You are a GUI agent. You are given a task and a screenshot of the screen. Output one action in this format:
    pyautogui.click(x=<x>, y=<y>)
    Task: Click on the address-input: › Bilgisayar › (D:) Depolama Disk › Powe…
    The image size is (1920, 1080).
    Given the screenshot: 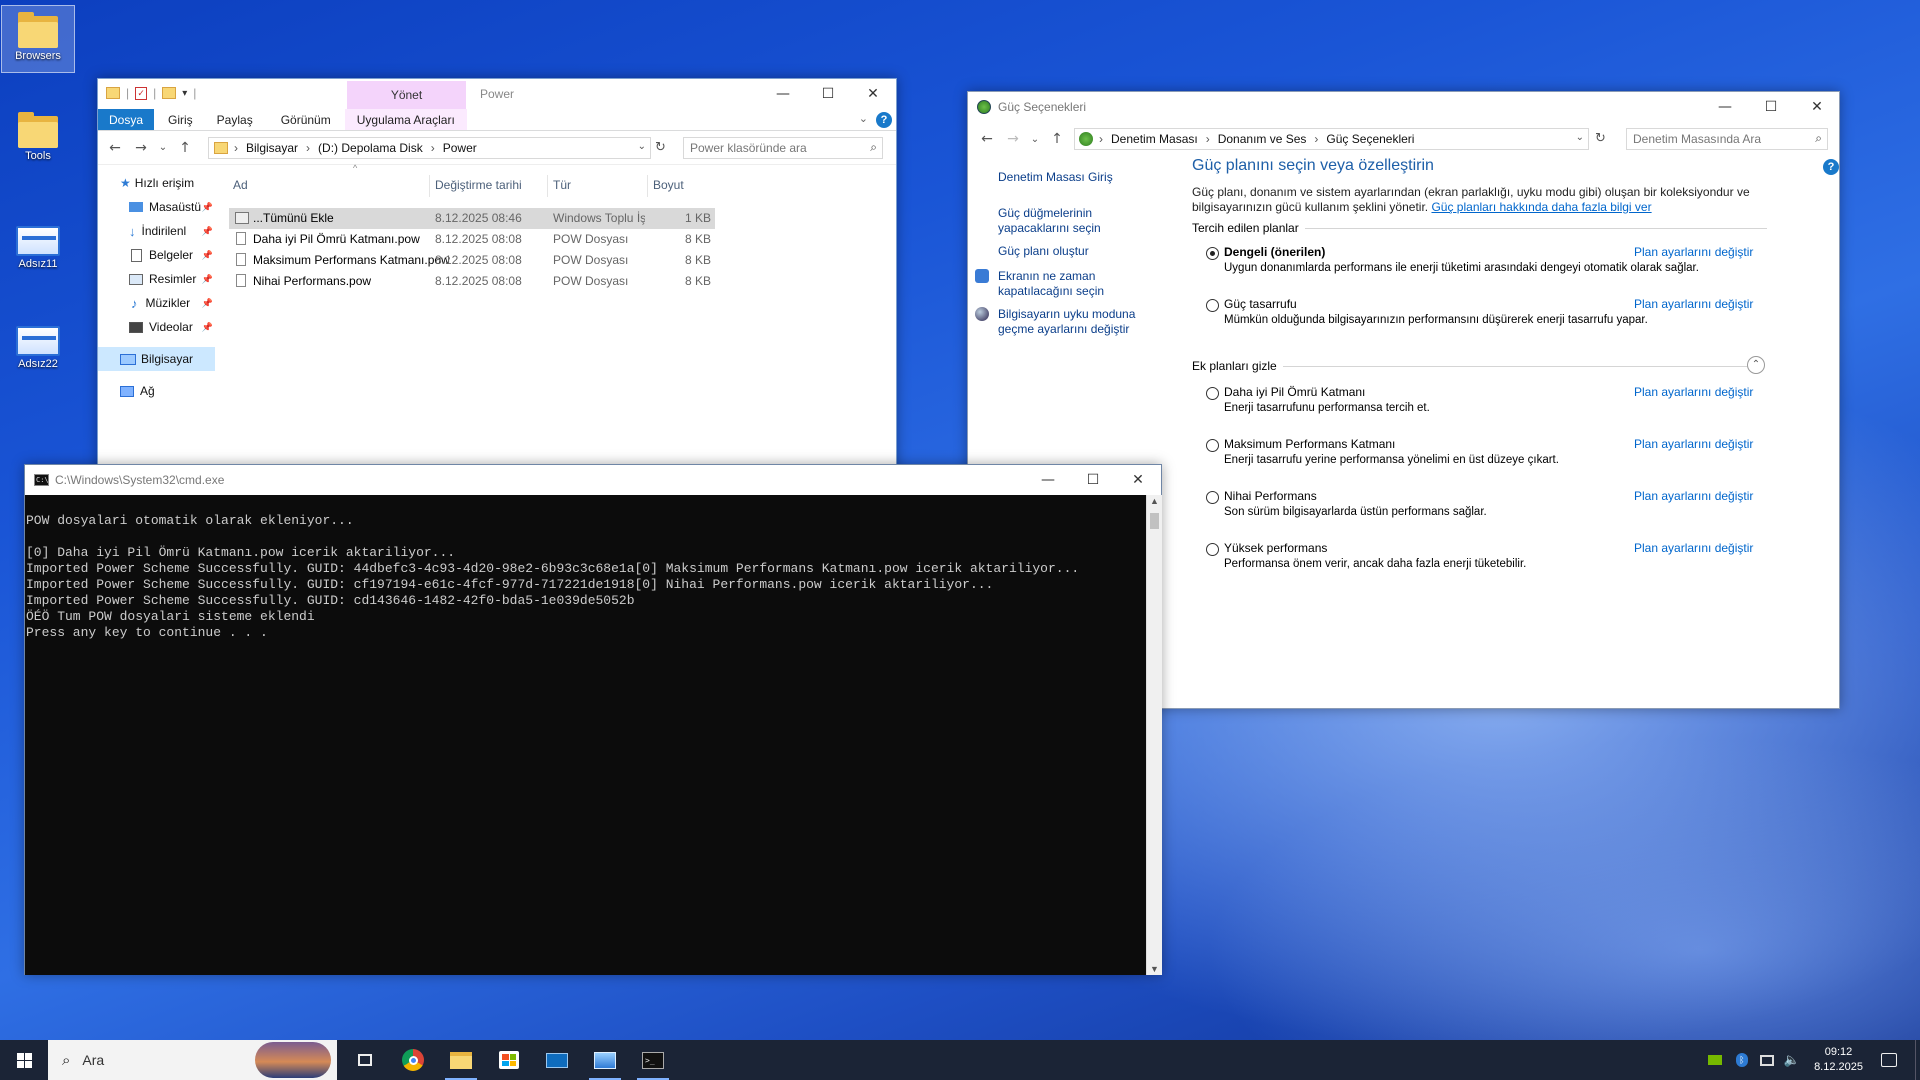 What is the action you would take?
    pyautogui.click(x=429, y=148)
    